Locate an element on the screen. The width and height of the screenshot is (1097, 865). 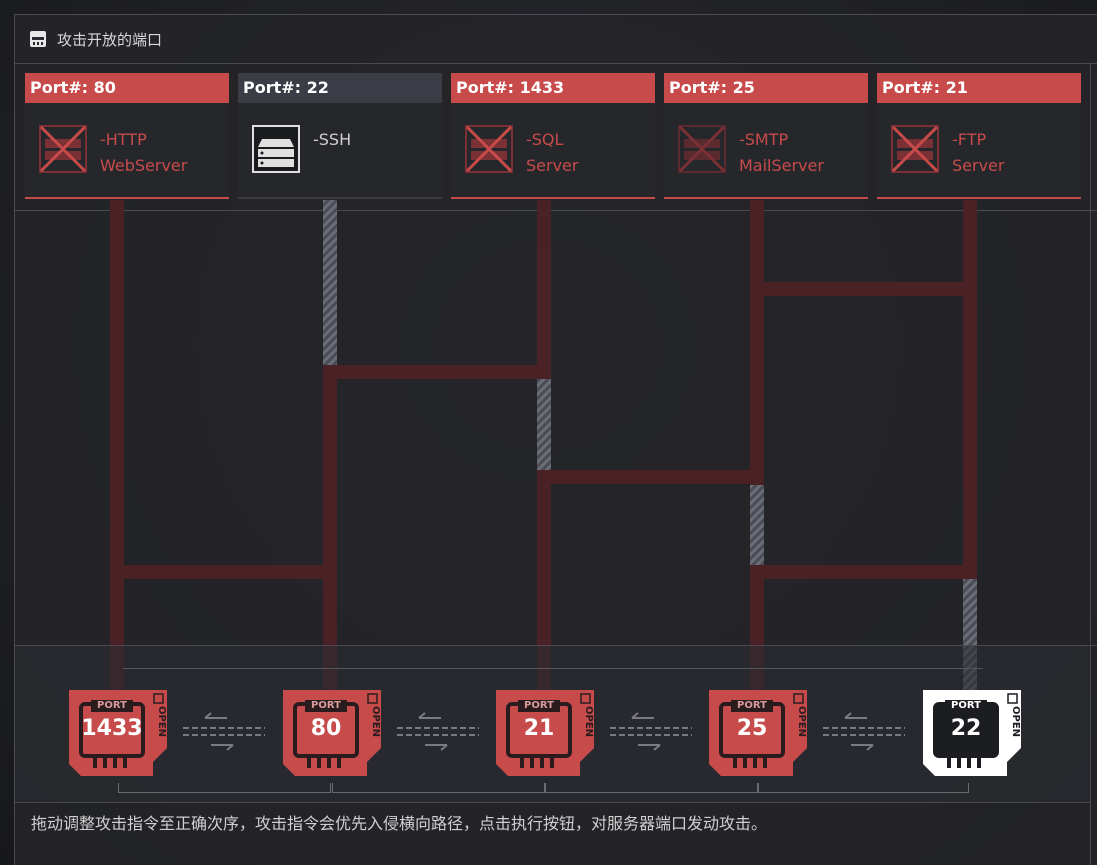
attack-command-card: PORT 25 OPEN is located at coordinates (758, 733).